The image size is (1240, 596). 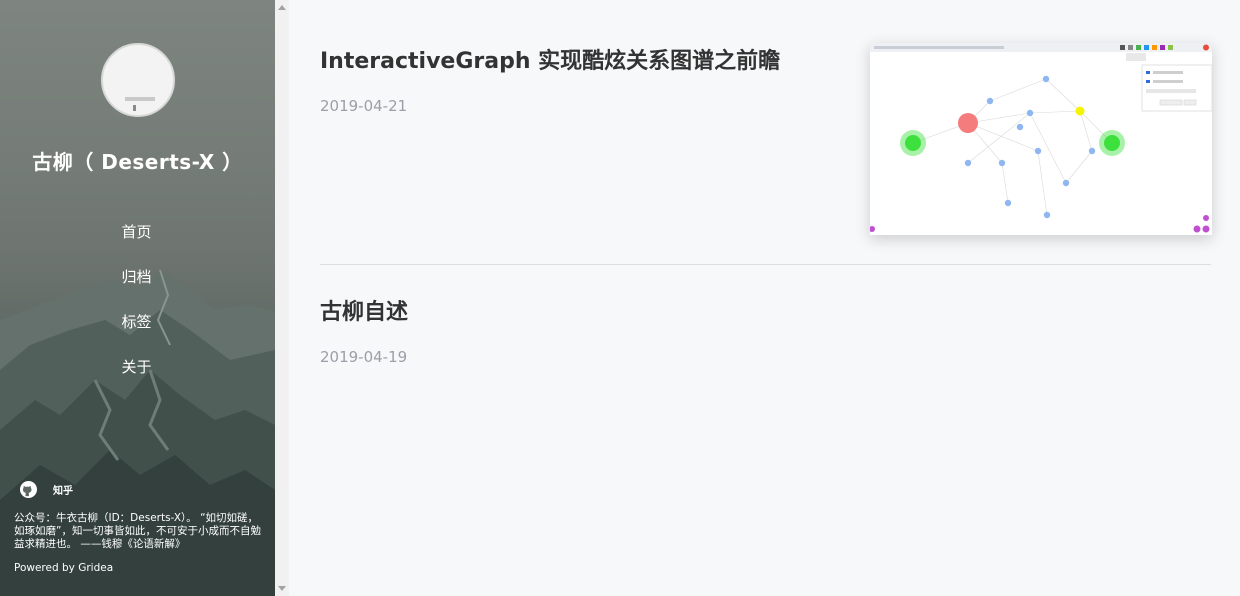 I want to click on site-title: 古柳（ Deserts-X ）, so click(x=137, y=160).